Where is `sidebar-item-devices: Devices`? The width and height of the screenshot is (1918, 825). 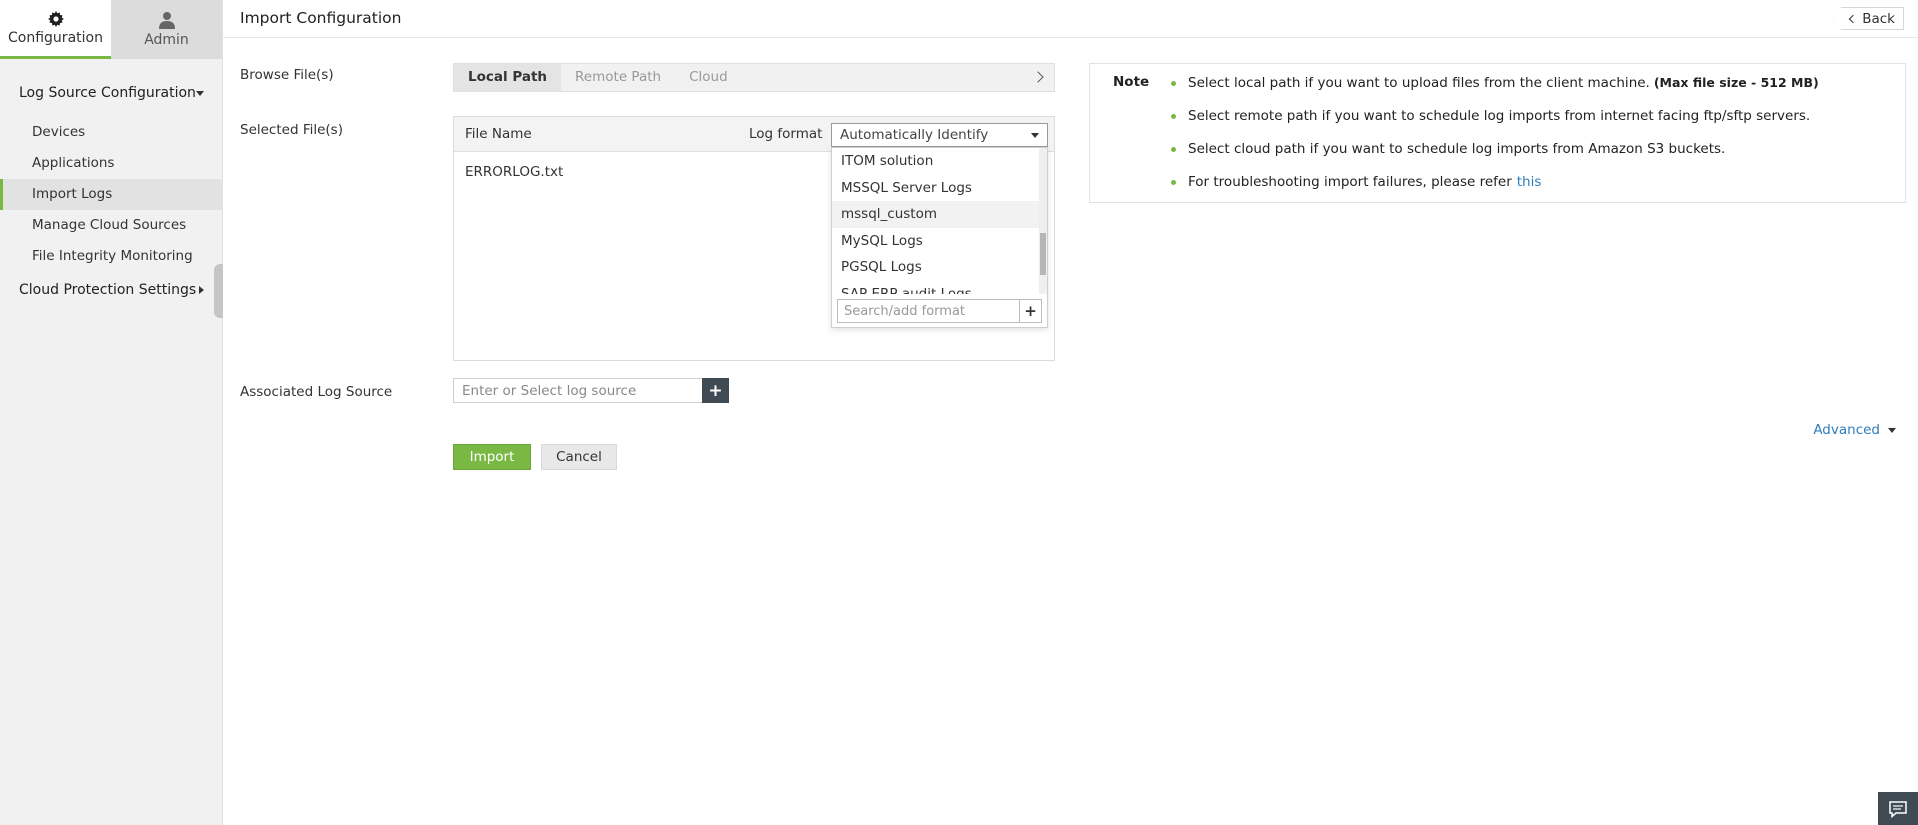 sidebar-item-devices: Devices is located at coordinates (111, 132).